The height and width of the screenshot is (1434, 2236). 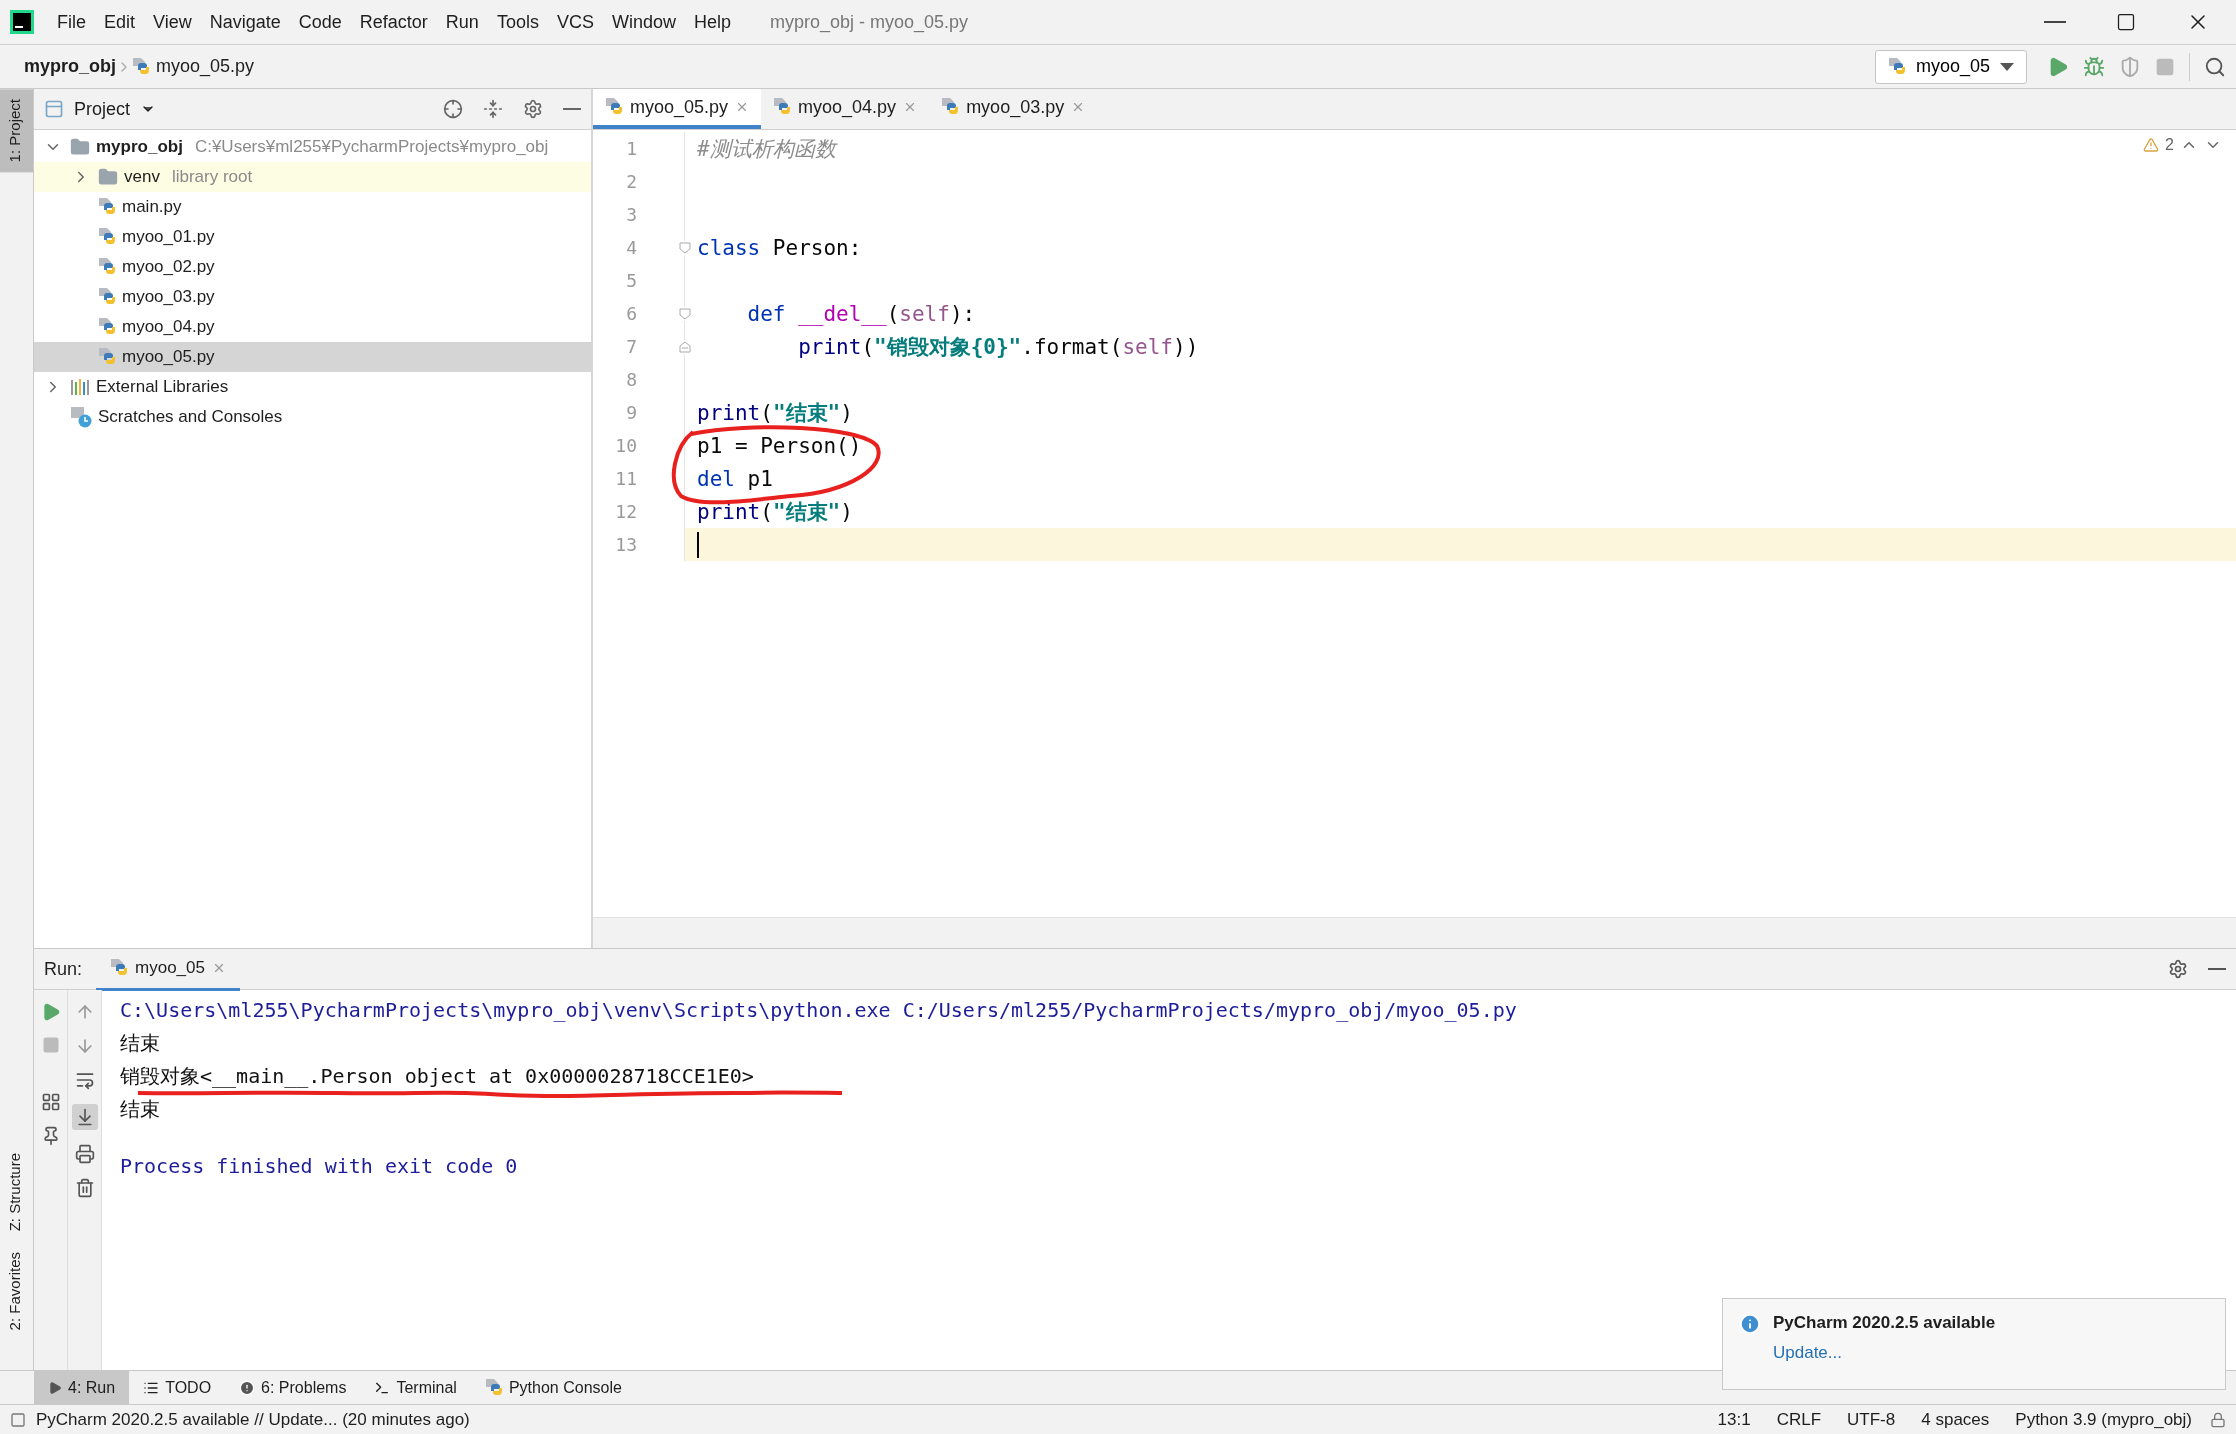 I want to click on tree-hint: C:¥Users¥ml255¥PycharmProjects¥mypro_obj, so click(x=371, y=147).